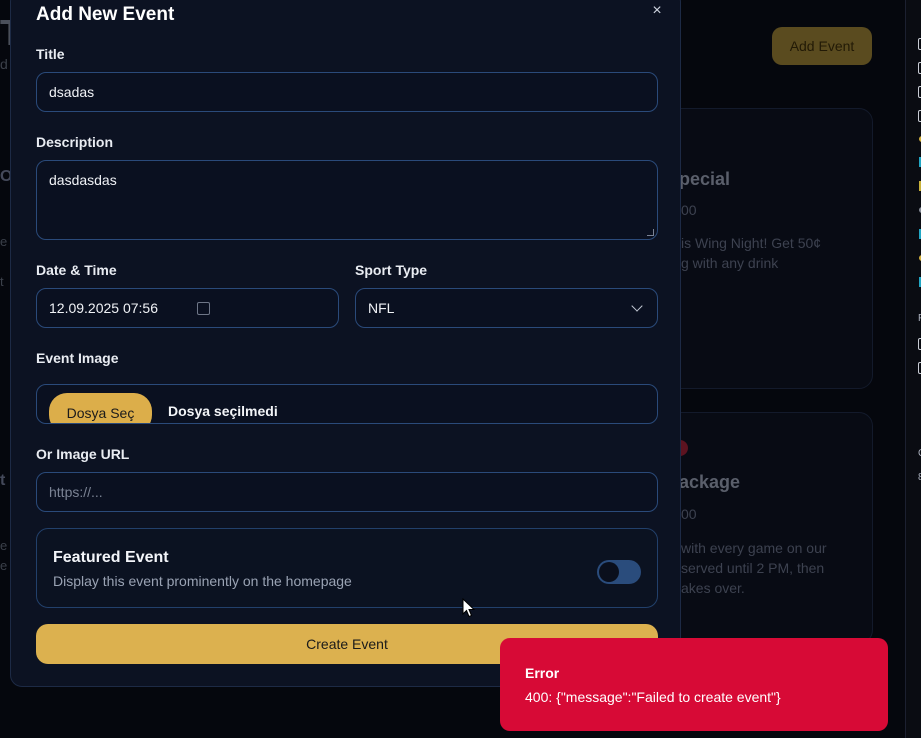 The height and width of the screenshot is (738, 921). I want to click on bg-card-desc-line: served until 2 PM, then, so click(753, 568).